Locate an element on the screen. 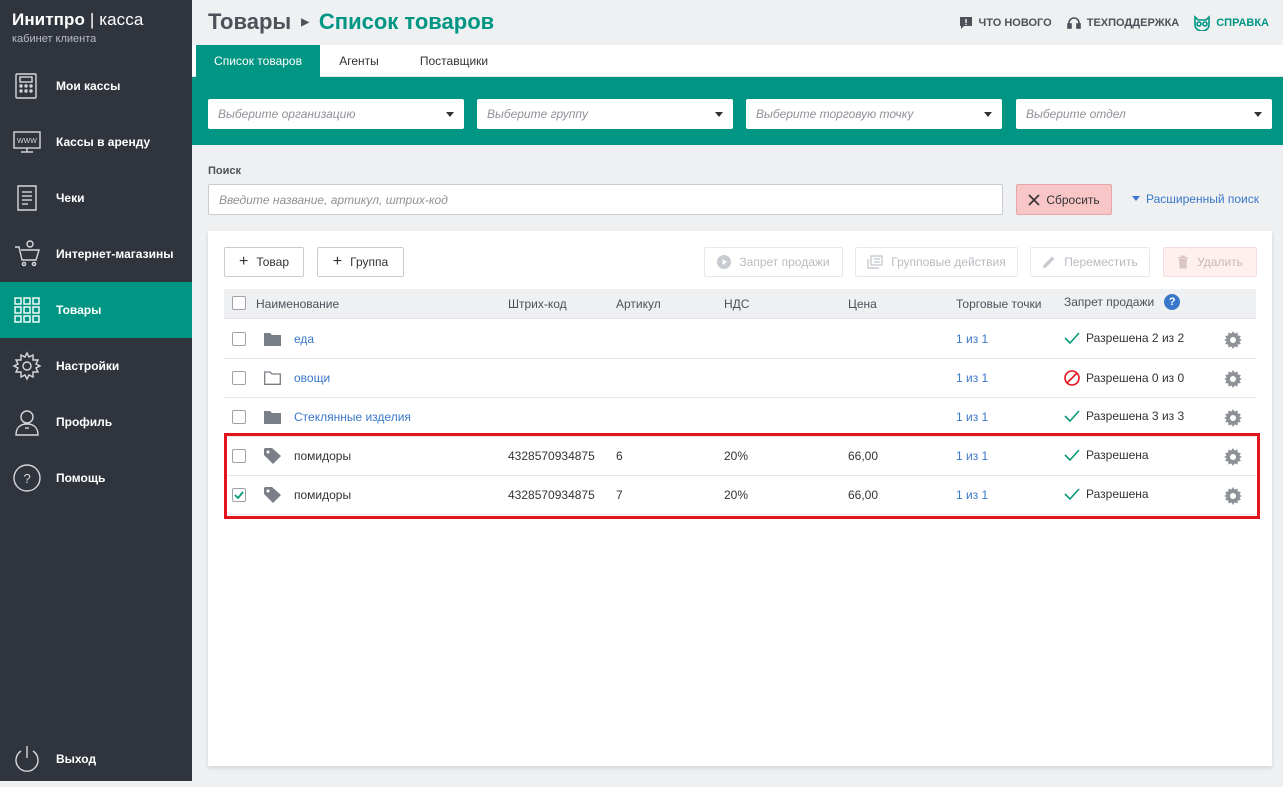 This screenshot has width=1283, height=787. move-button: Переместить is located at coordinates (1090, 262).